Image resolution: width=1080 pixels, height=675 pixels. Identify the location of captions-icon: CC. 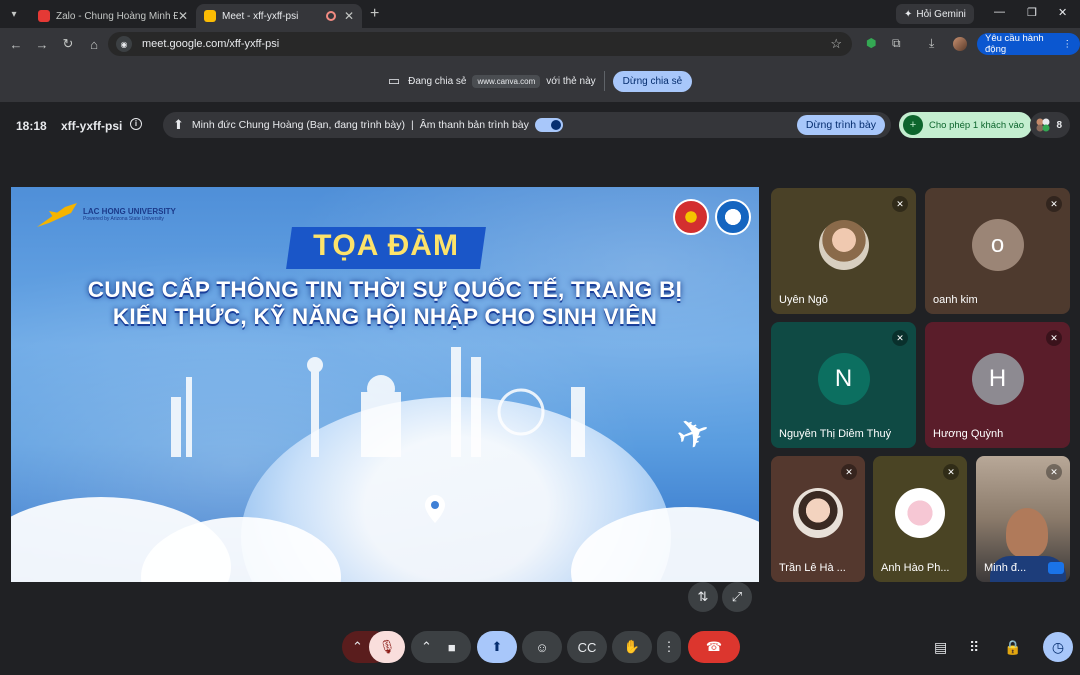
(587, 647).